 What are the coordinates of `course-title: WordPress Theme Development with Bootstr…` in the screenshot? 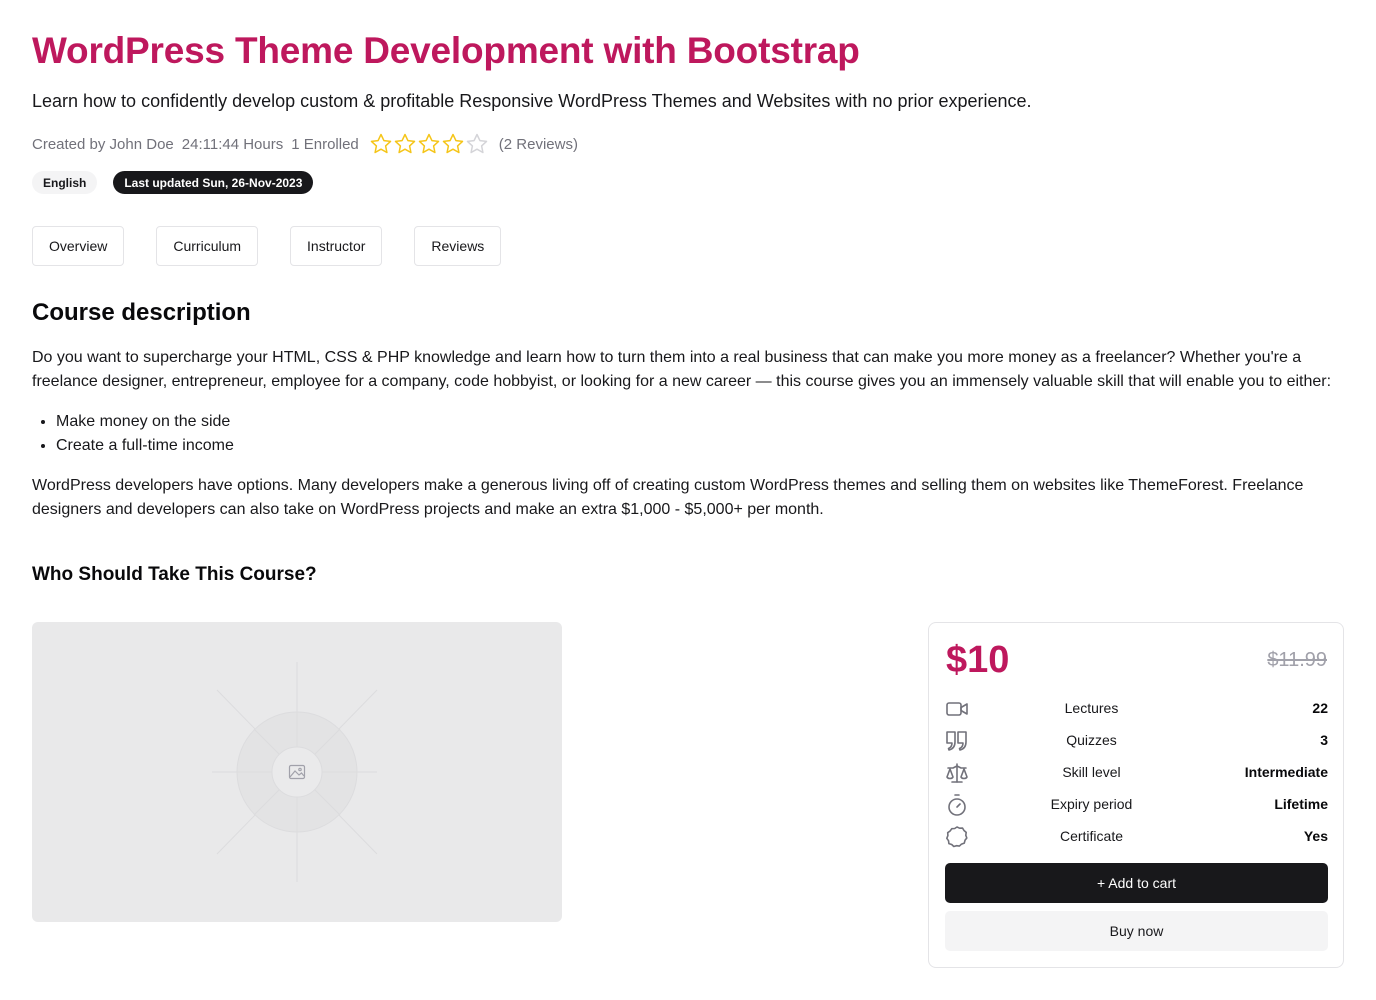 It's located at (446, 50).